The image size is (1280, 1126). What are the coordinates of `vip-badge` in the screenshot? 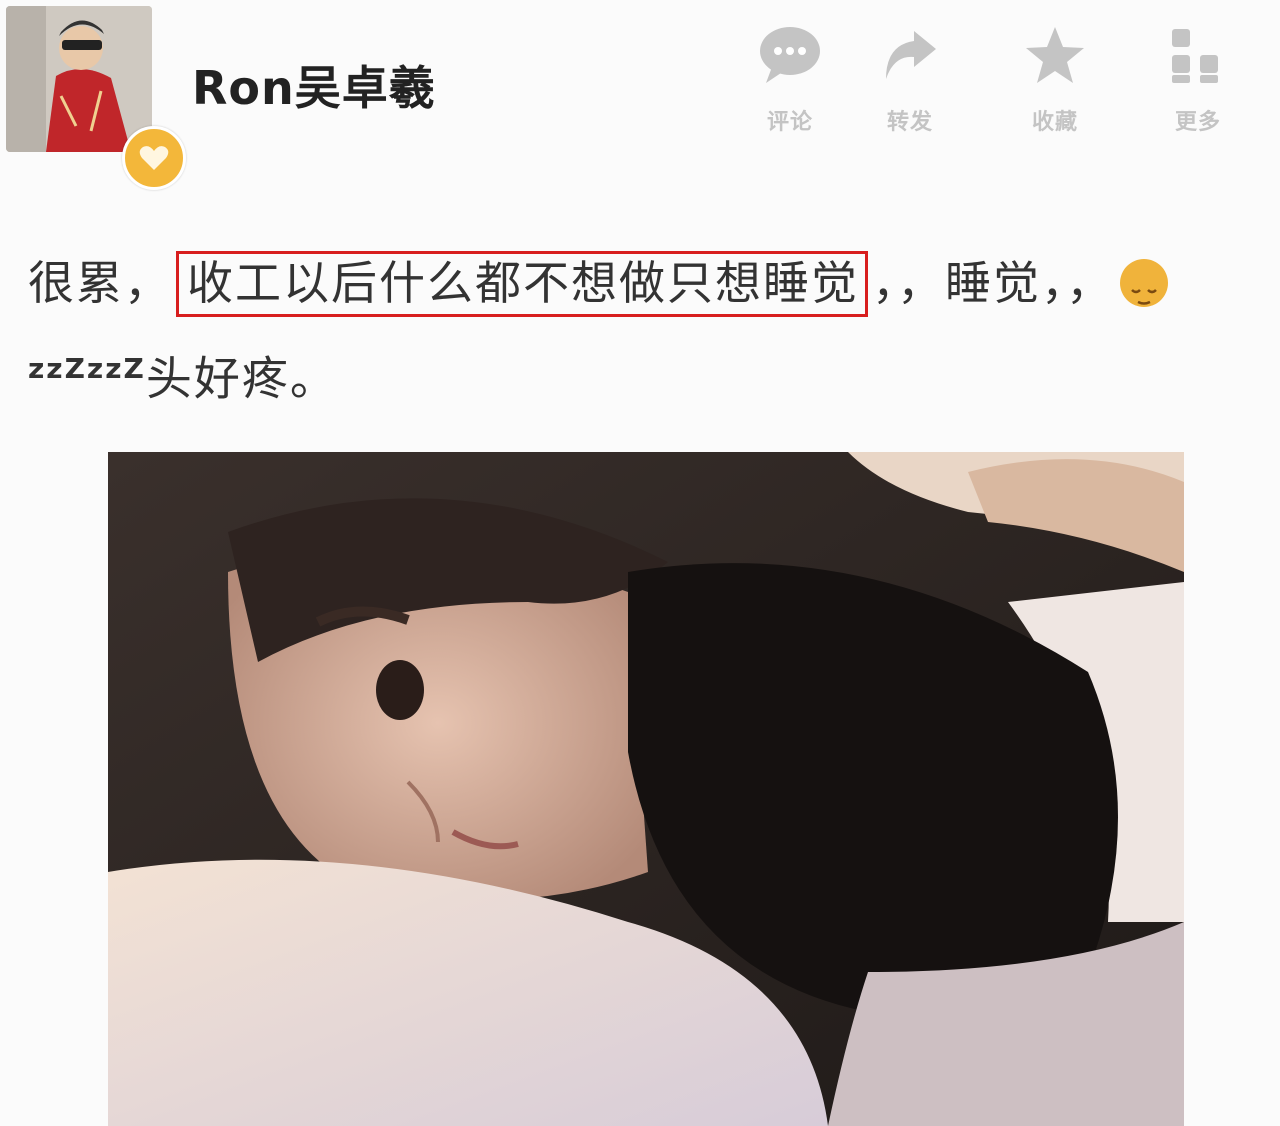 It's located at (154, 158).